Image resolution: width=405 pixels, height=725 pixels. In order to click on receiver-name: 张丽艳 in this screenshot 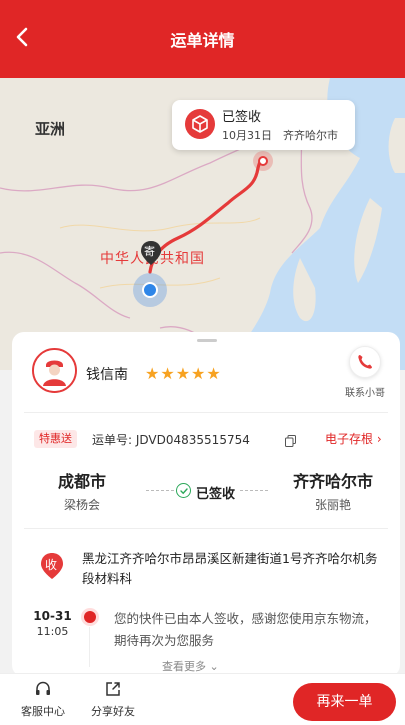, I will do `click(332, 505)`.